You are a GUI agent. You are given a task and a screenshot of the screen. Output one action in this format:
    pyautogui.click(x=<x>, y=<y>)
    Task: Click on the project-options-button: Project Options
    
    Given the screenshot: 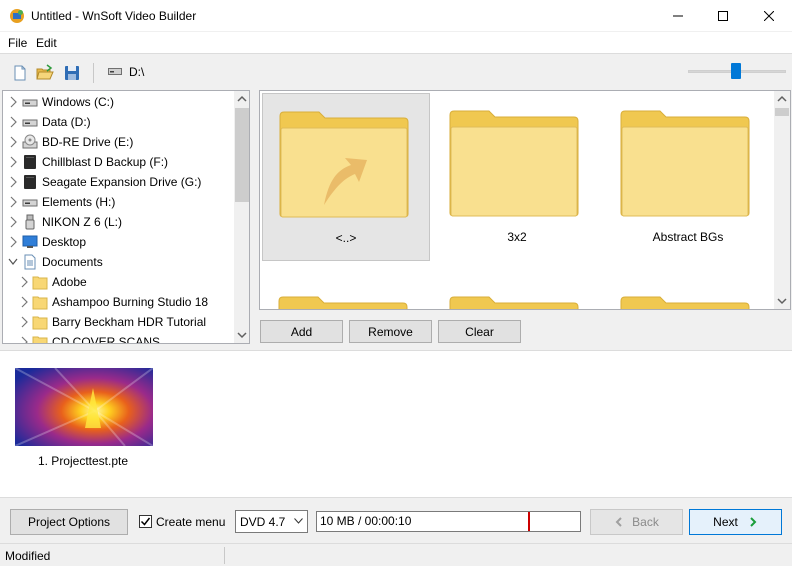 What is the action you would take?
    pyautogui.click(x=69, y=522)
    